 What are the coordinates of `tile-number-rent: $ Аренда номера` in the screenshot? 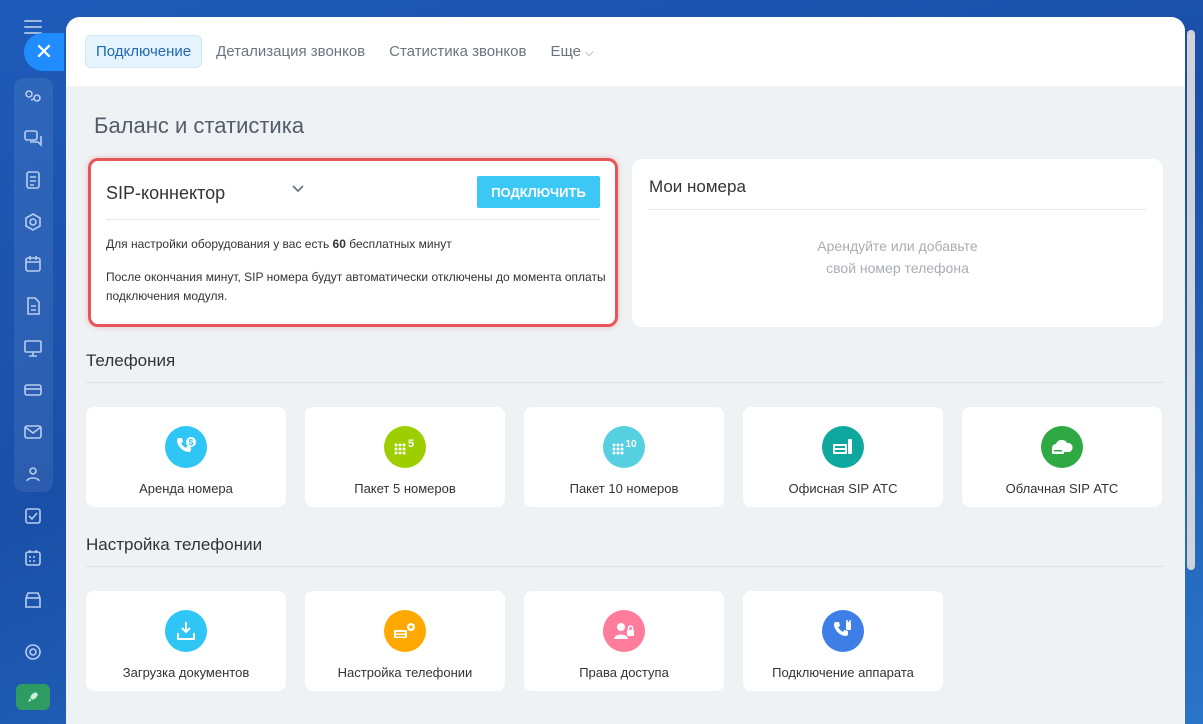 It's located at (186, 457).